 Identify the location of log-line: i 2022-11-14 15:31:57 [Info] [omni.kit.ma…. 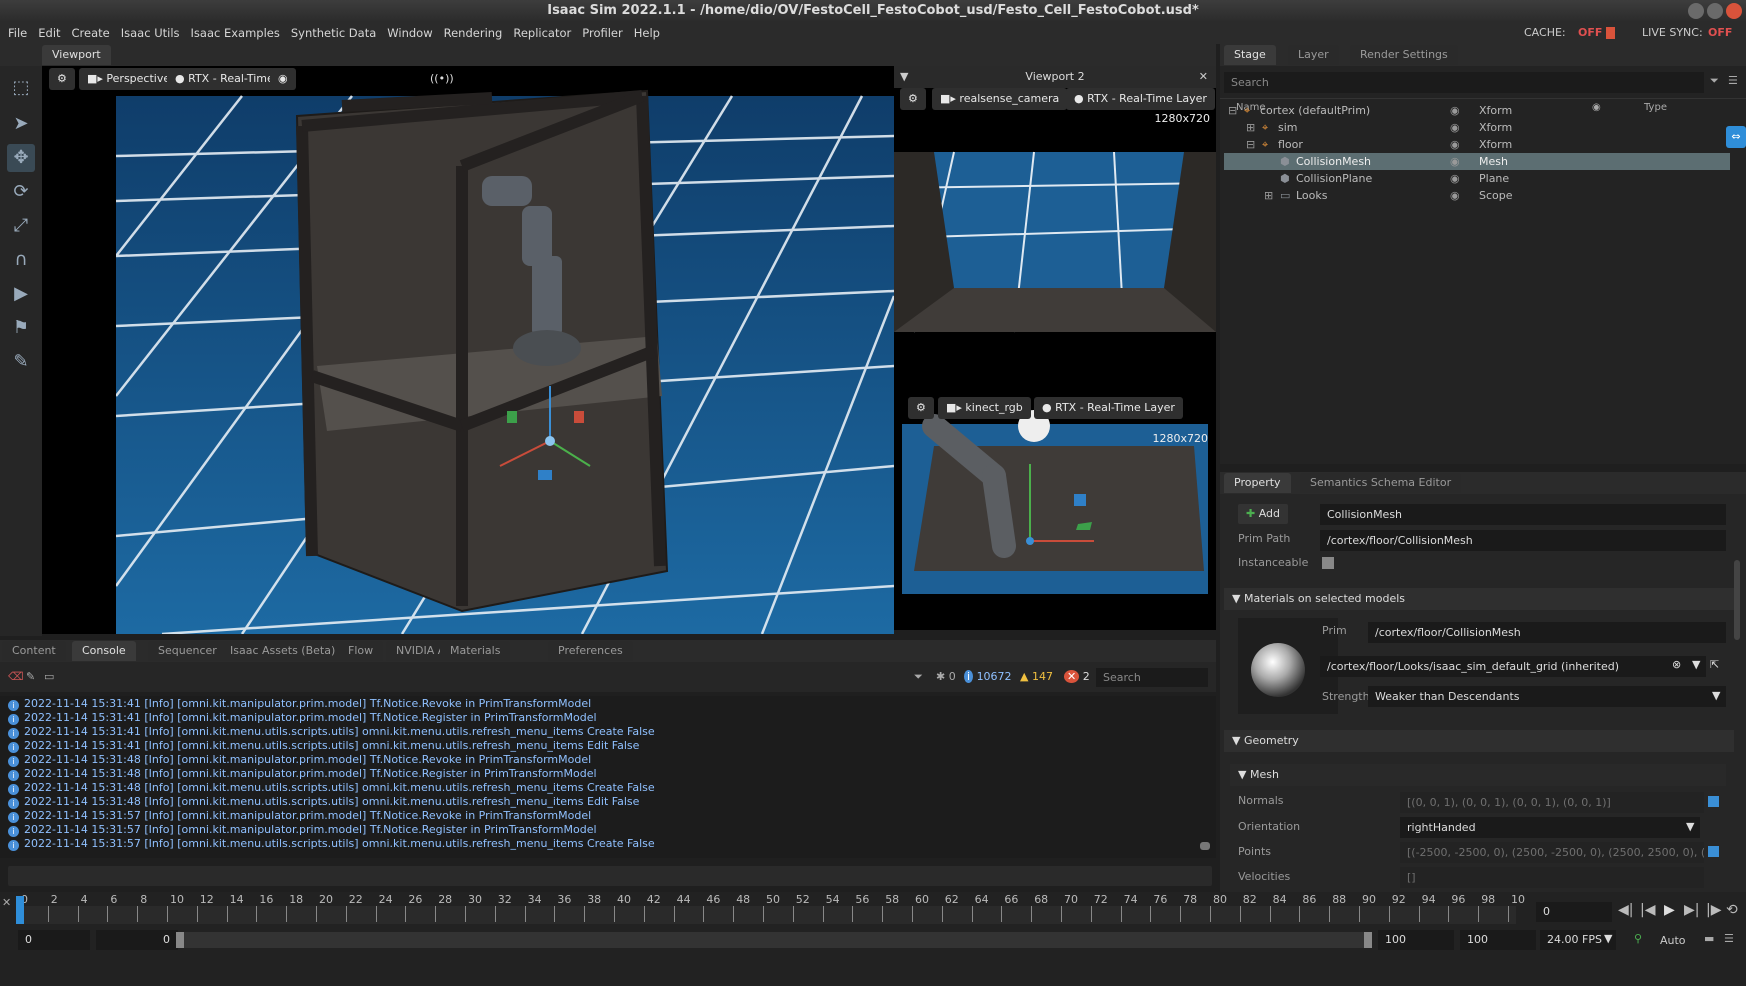
(608, 816).